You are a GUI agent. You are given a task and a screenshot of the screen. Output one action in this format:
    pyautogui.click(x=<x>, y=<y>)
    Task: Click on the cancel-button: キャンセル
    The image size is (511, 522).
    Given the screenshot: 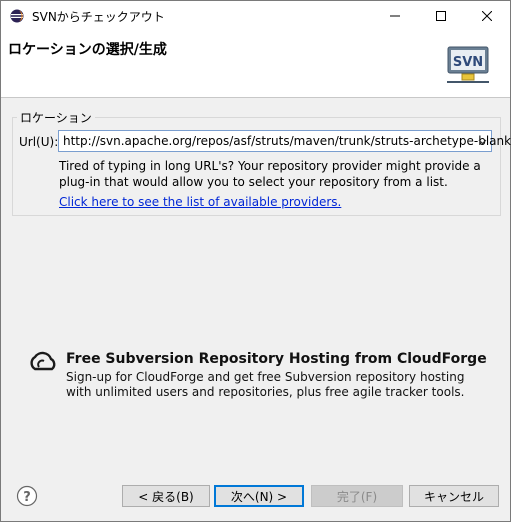 What is the action you would take?
    pyautogui.click(x=454, y=496)
    